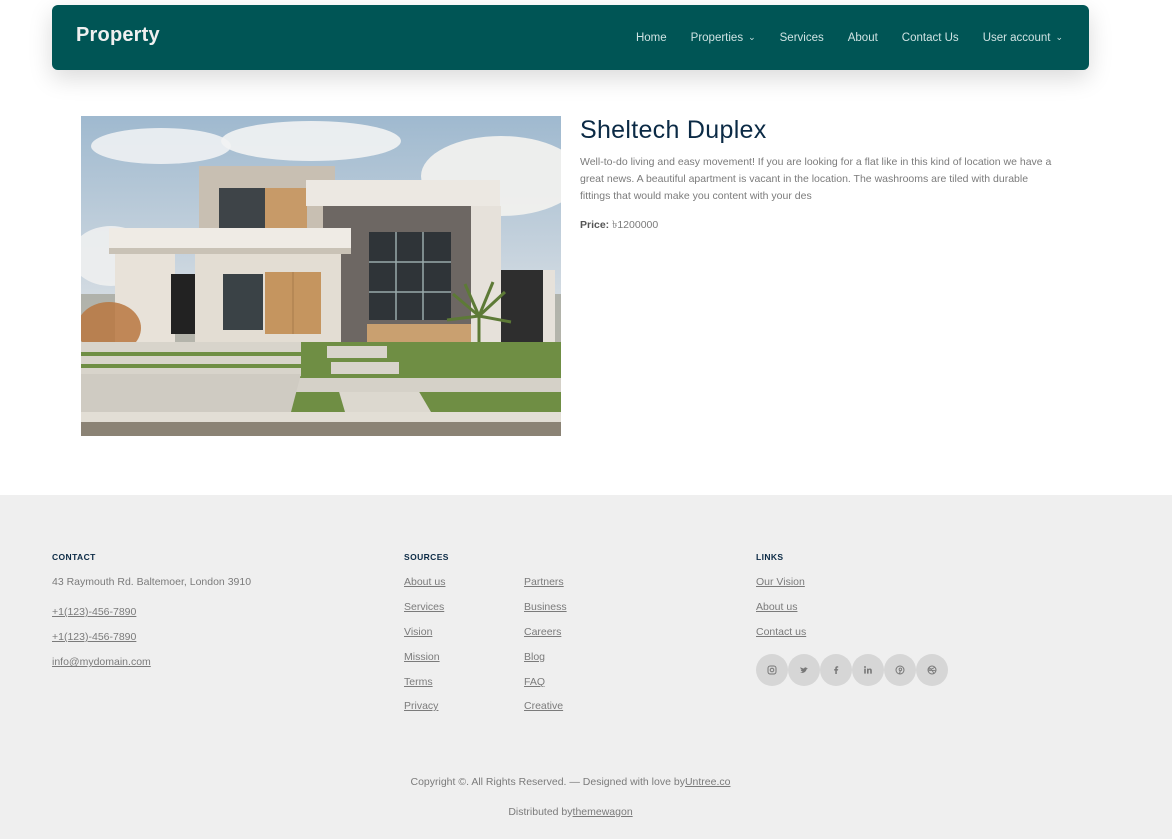 Image resolution: width=1172 pixels, height=839 pixels. What do you see at coordinates (673, 130) in the screenshot?
I see `property-title: Sheltech Duplex` at bounding box center [673, 130].